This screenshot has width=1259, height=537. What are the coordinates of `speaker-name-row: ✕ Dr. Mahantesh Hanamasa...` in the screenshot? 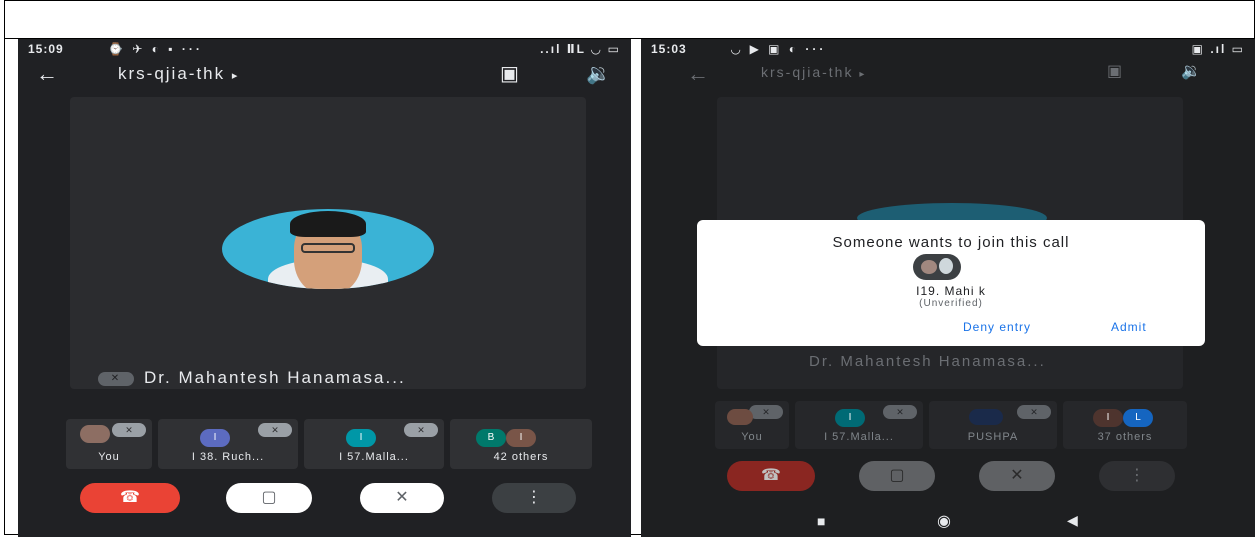 It's located at (252, 378).